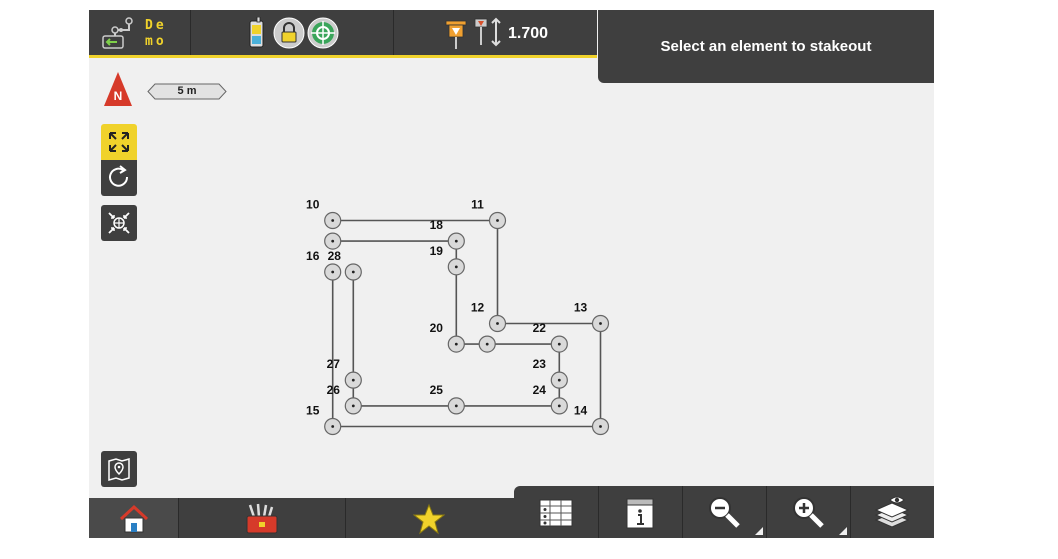 This screenshot has width=1058, height=559. What do you see at coordinates (187, 91) in the screenshot?
I see `scale-bar-label: 5 m` at bounding box center [187, 91].